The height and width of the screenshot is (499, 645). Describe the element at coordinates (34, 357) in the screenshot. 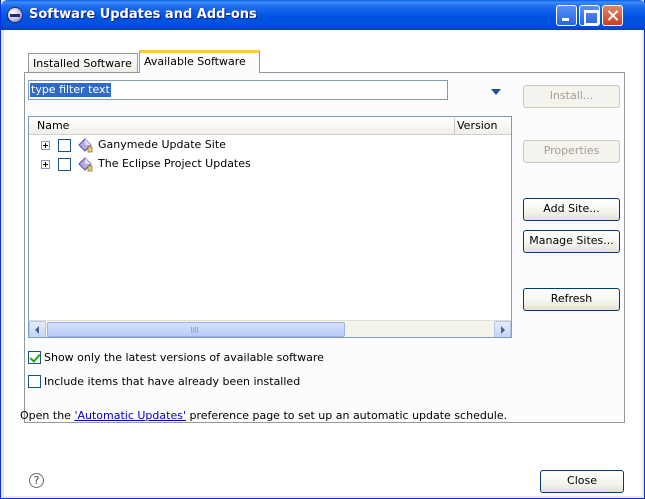

I see `show-latest-versions-checkbox` at that location.